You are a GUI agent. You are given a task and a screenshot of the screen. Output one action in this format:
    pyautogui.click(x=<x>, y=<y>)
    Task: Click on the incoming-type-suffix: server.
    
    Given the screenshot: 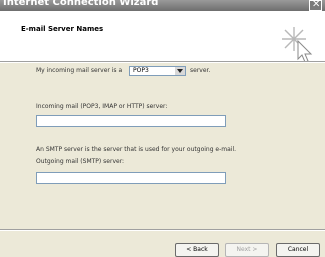 What is the action you would take?
    pyautogui.click(x=200, y=70)
    